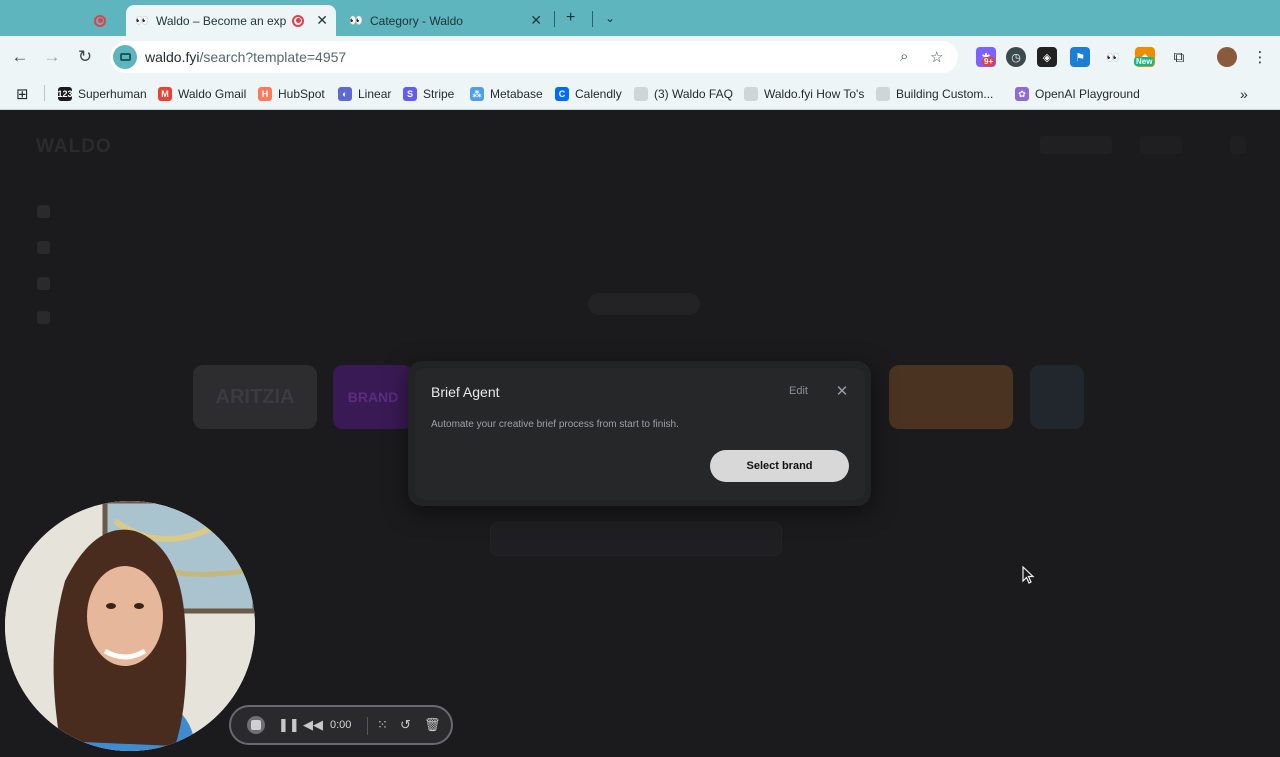 Image resolution: width=1280 pixels, height=757 pixels. I want to click on pause-icon: ❚❚, so click(289, 725).